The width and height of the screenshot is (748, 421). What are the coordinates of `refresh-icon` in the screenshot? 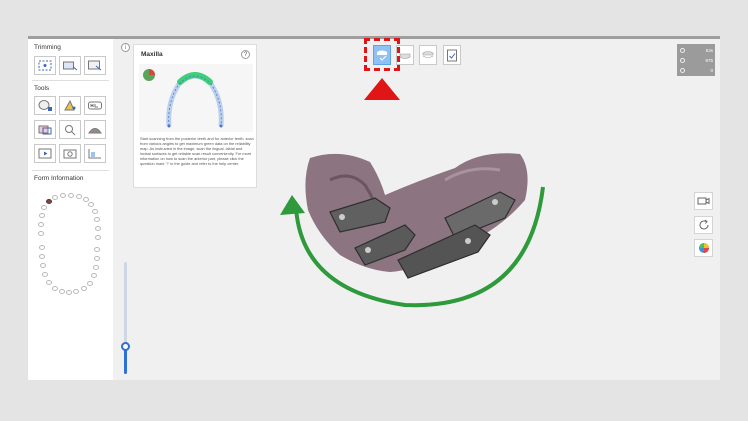 It's located at (703, 224).